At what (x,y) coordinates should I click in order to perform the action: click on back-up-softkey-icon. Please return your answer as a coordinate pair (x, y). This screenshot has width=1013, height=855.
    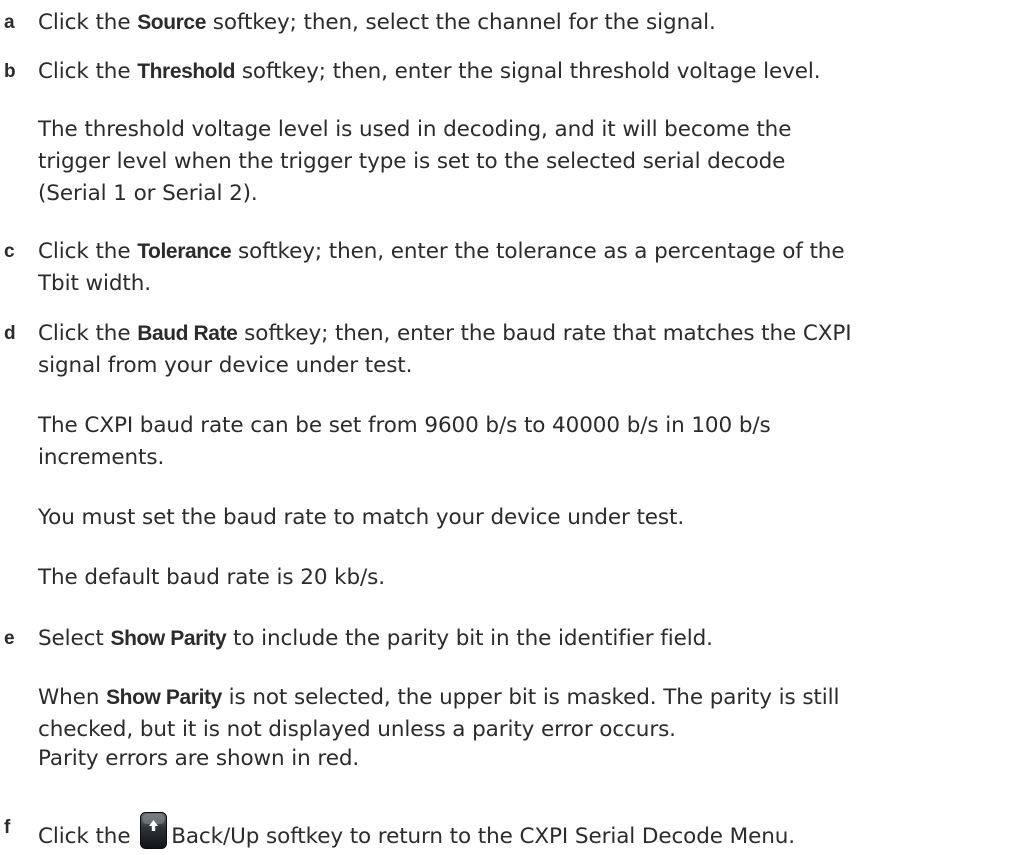
    Looking at the image, I should click on (154, 830).